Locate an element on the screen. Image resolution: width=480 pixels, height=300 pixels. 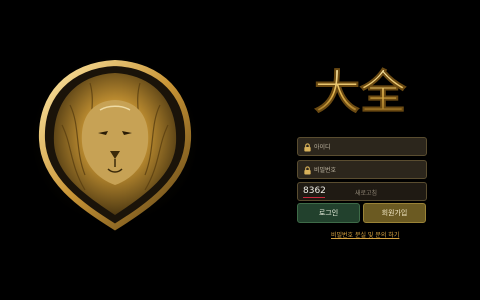
password-placeholder: 비밀번호 is located at coordinates (325, 170).